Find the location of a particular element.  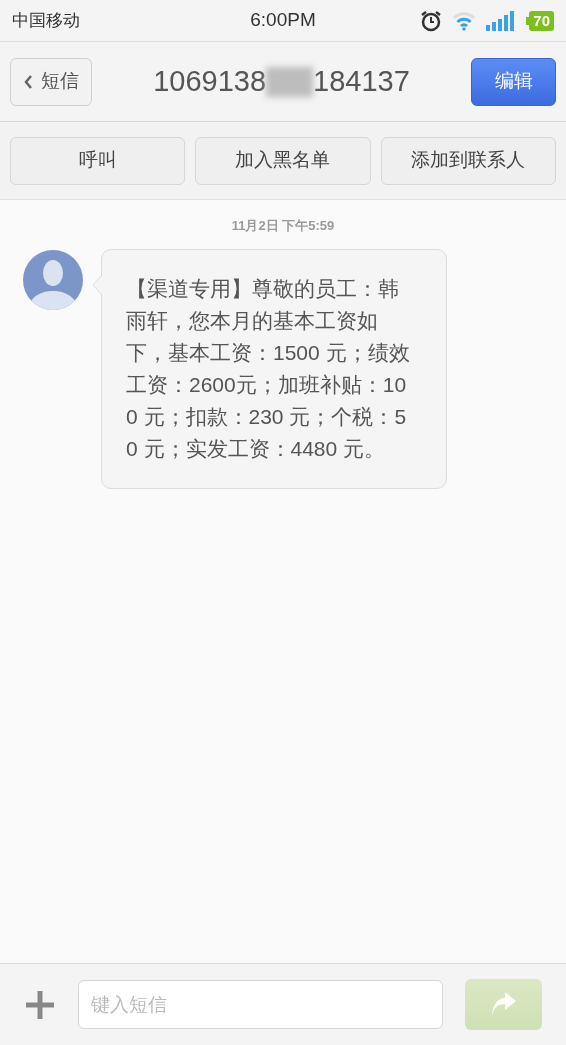

message-timestamp: 11月2日 下午5:59 is located at coordinates (283, 226).